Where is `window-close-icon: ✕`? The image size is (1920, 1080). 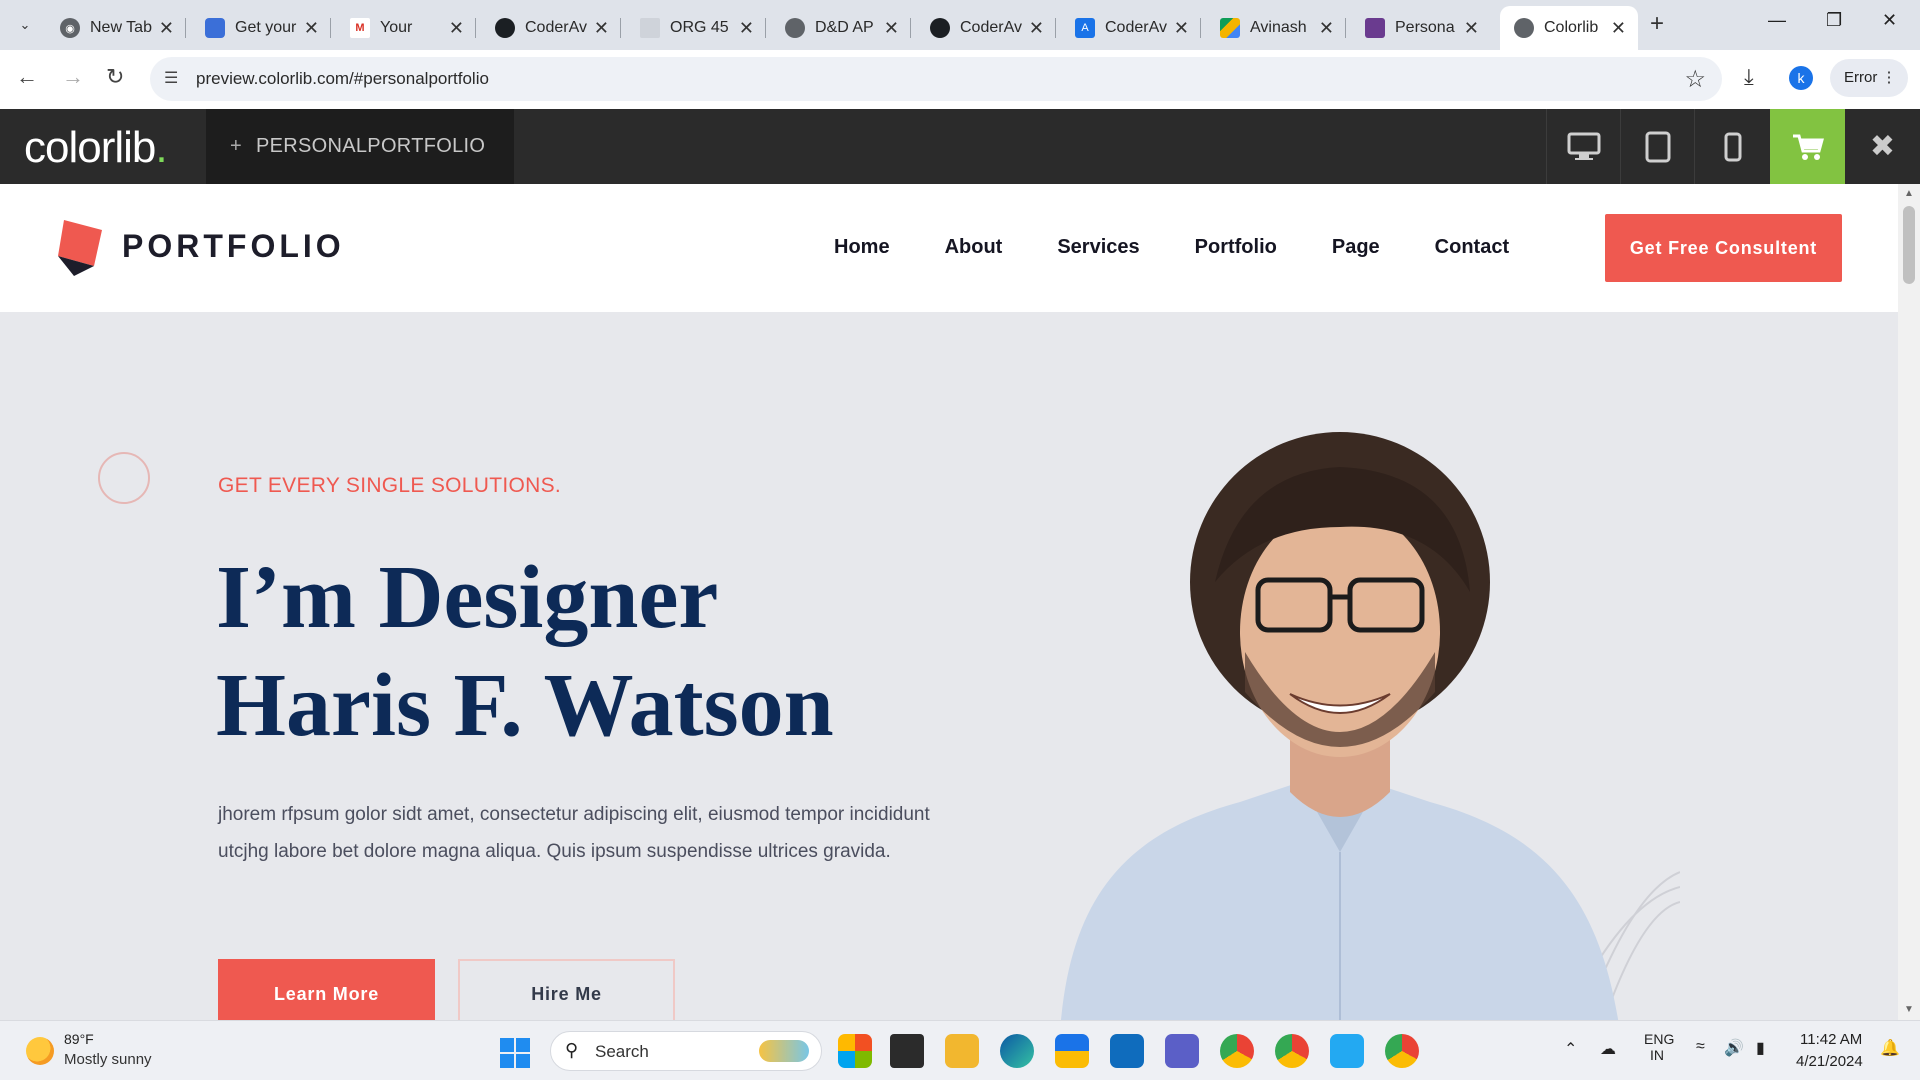 window-close-icon: ✕ is located at coordinates (1889, 20).